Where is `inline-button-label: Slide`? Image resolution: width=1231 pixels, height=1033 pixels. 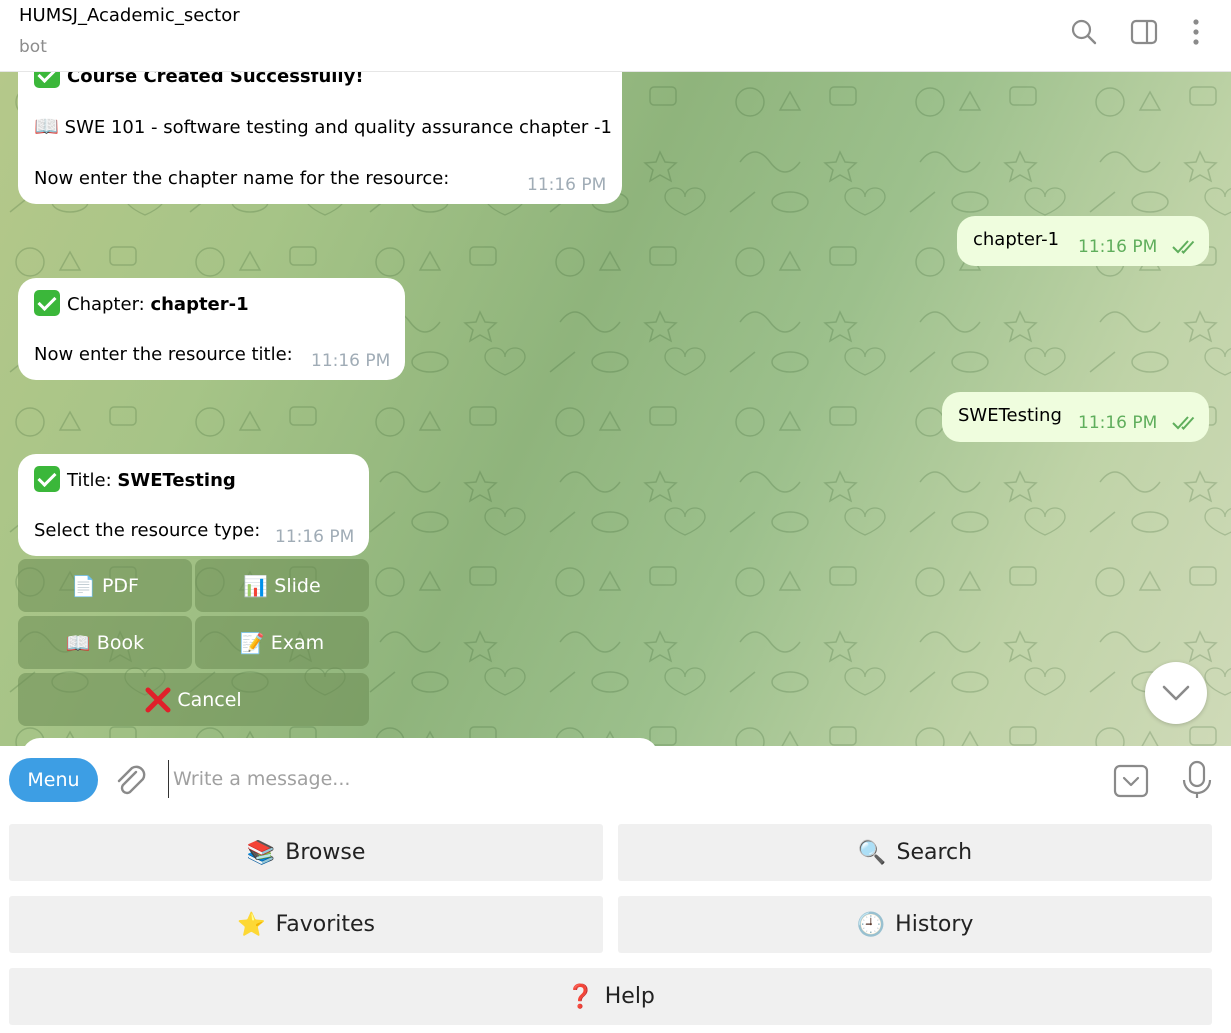 inline-button-label: Slide is located at coordinates (297, 585).